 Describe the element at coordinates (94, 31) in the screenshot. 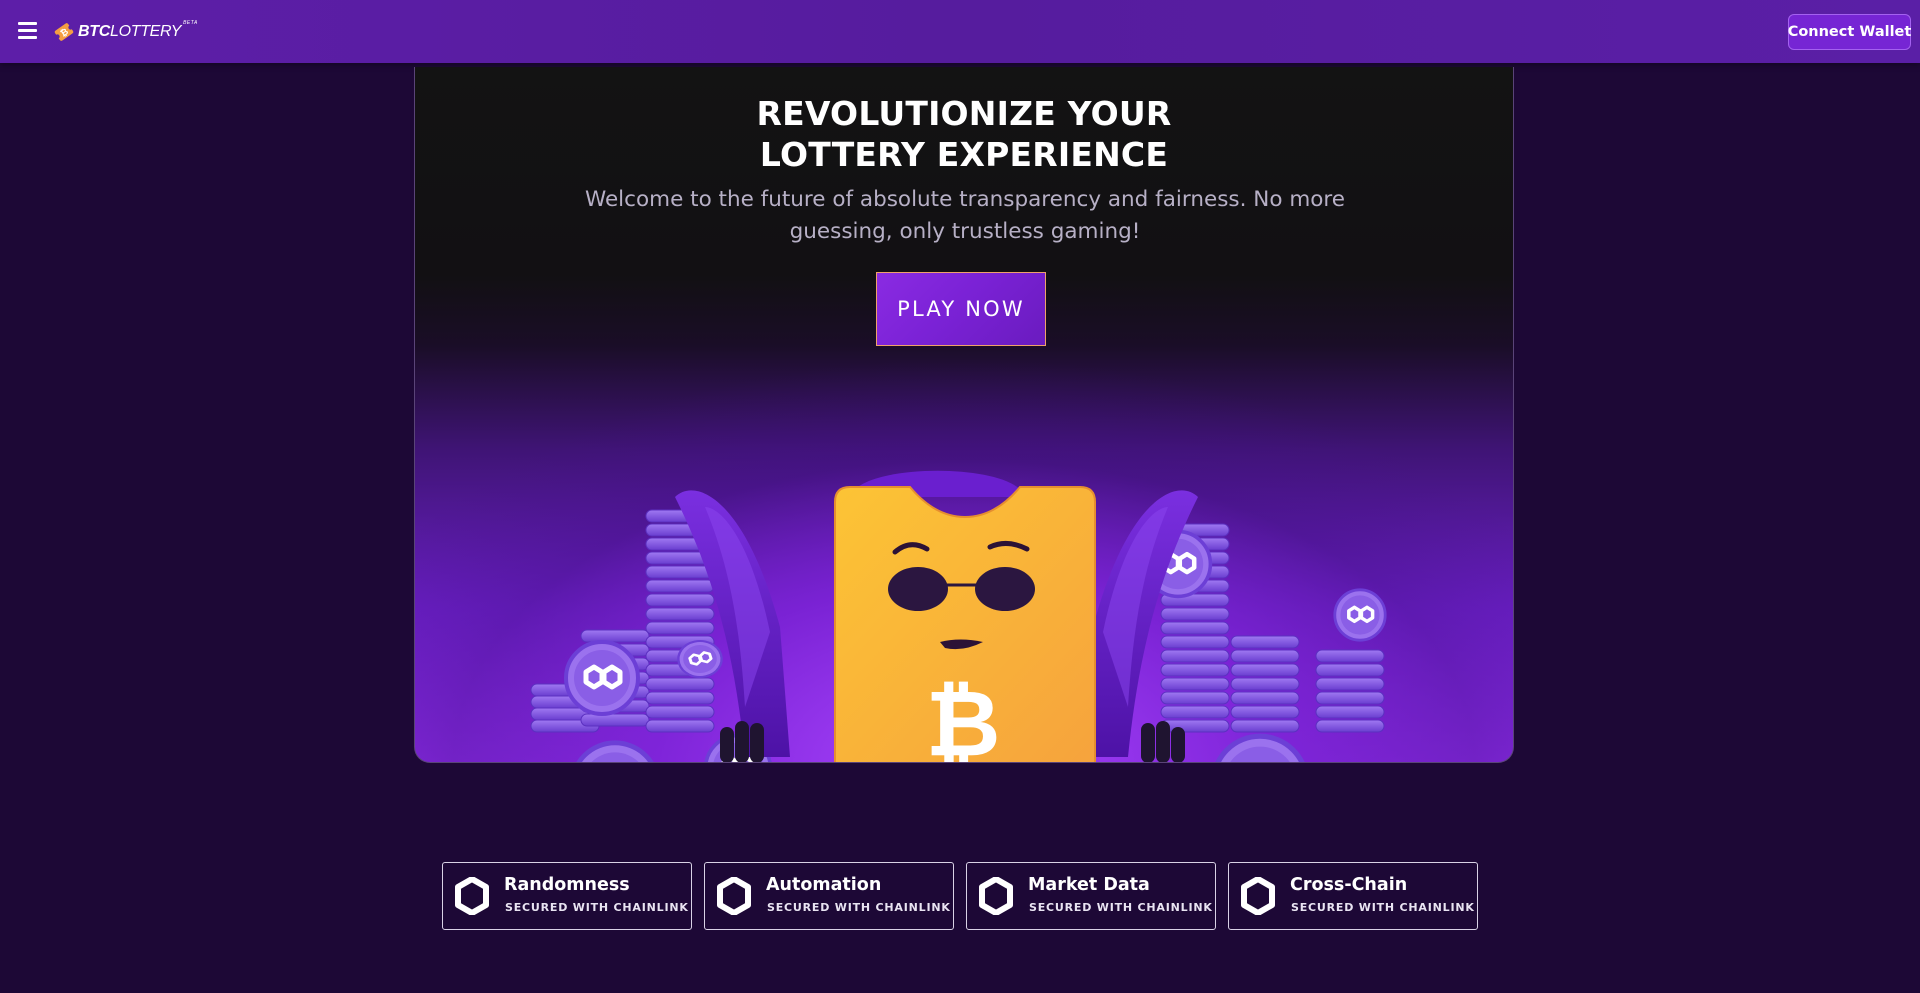

I see `logo-brand-bold: BTC` at that location.